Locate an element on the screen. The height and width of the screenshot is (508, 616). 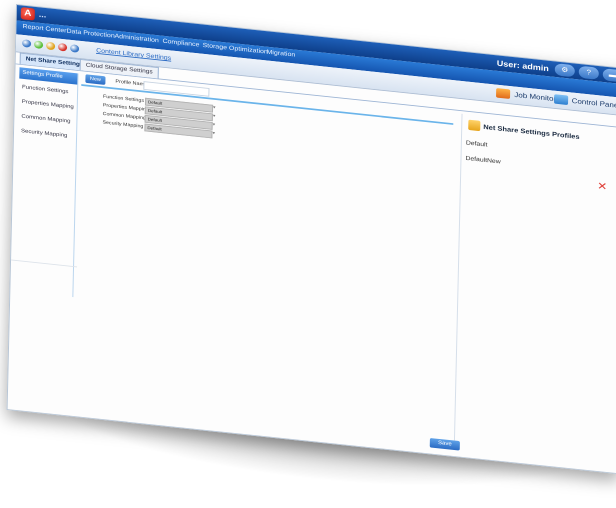
nav-data-protection: Data Protection is located at coordinates (90, 33).